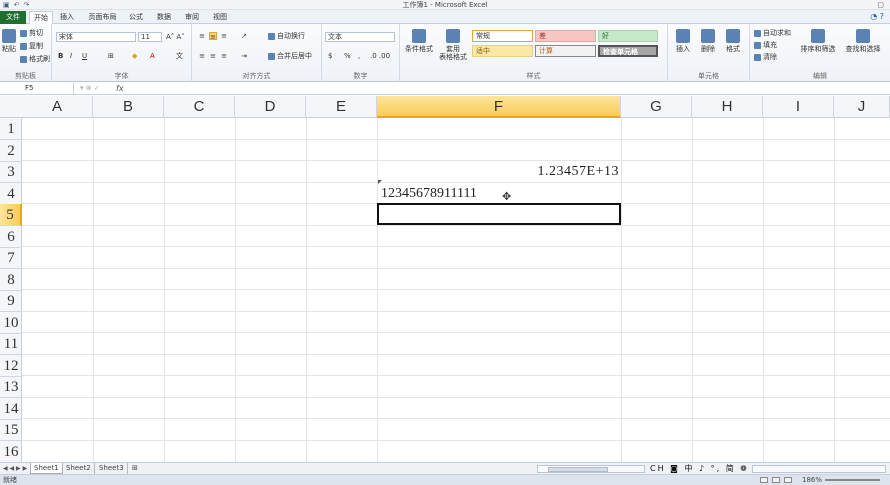  What do you see at coordinates (708, 41) in the screenshot?
I see `delete-cells-button: 删除` at bounding box center [708, 41].